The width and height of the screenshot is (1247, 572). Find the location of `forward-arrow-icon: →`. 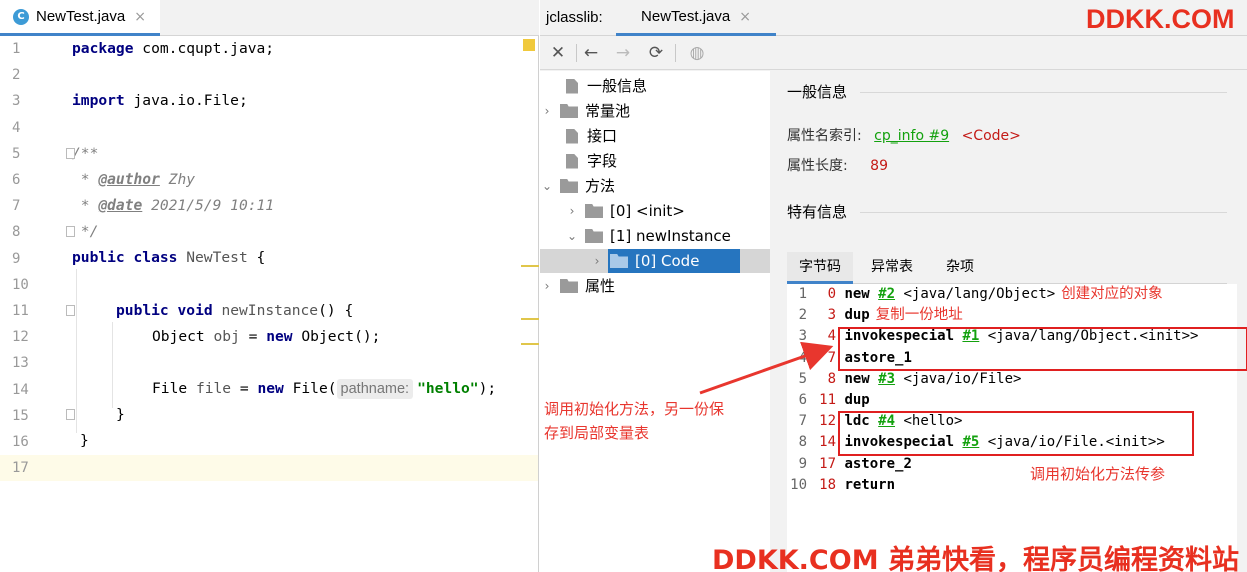

forward-arrow-icon: → is located at coordinates (623, 53).